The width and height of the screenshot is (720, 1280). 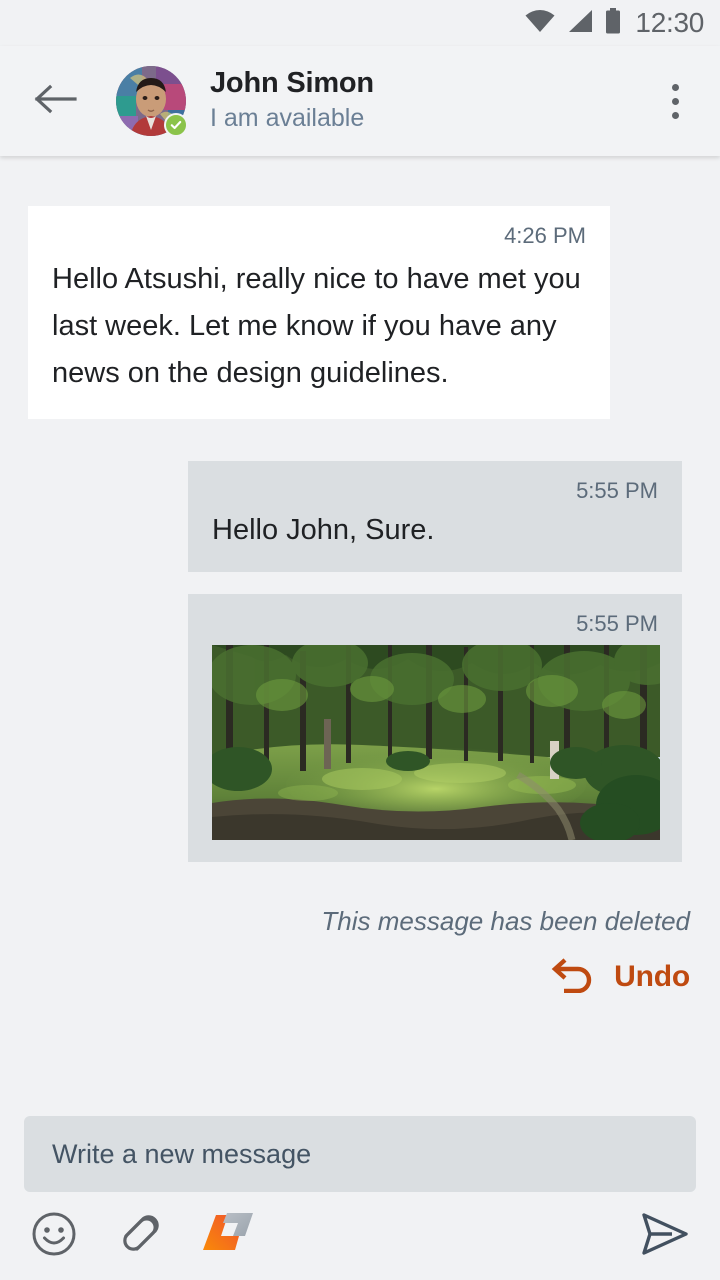 I want to click on message-timestamp: 4:26 PM, so click(x=545, y=235).